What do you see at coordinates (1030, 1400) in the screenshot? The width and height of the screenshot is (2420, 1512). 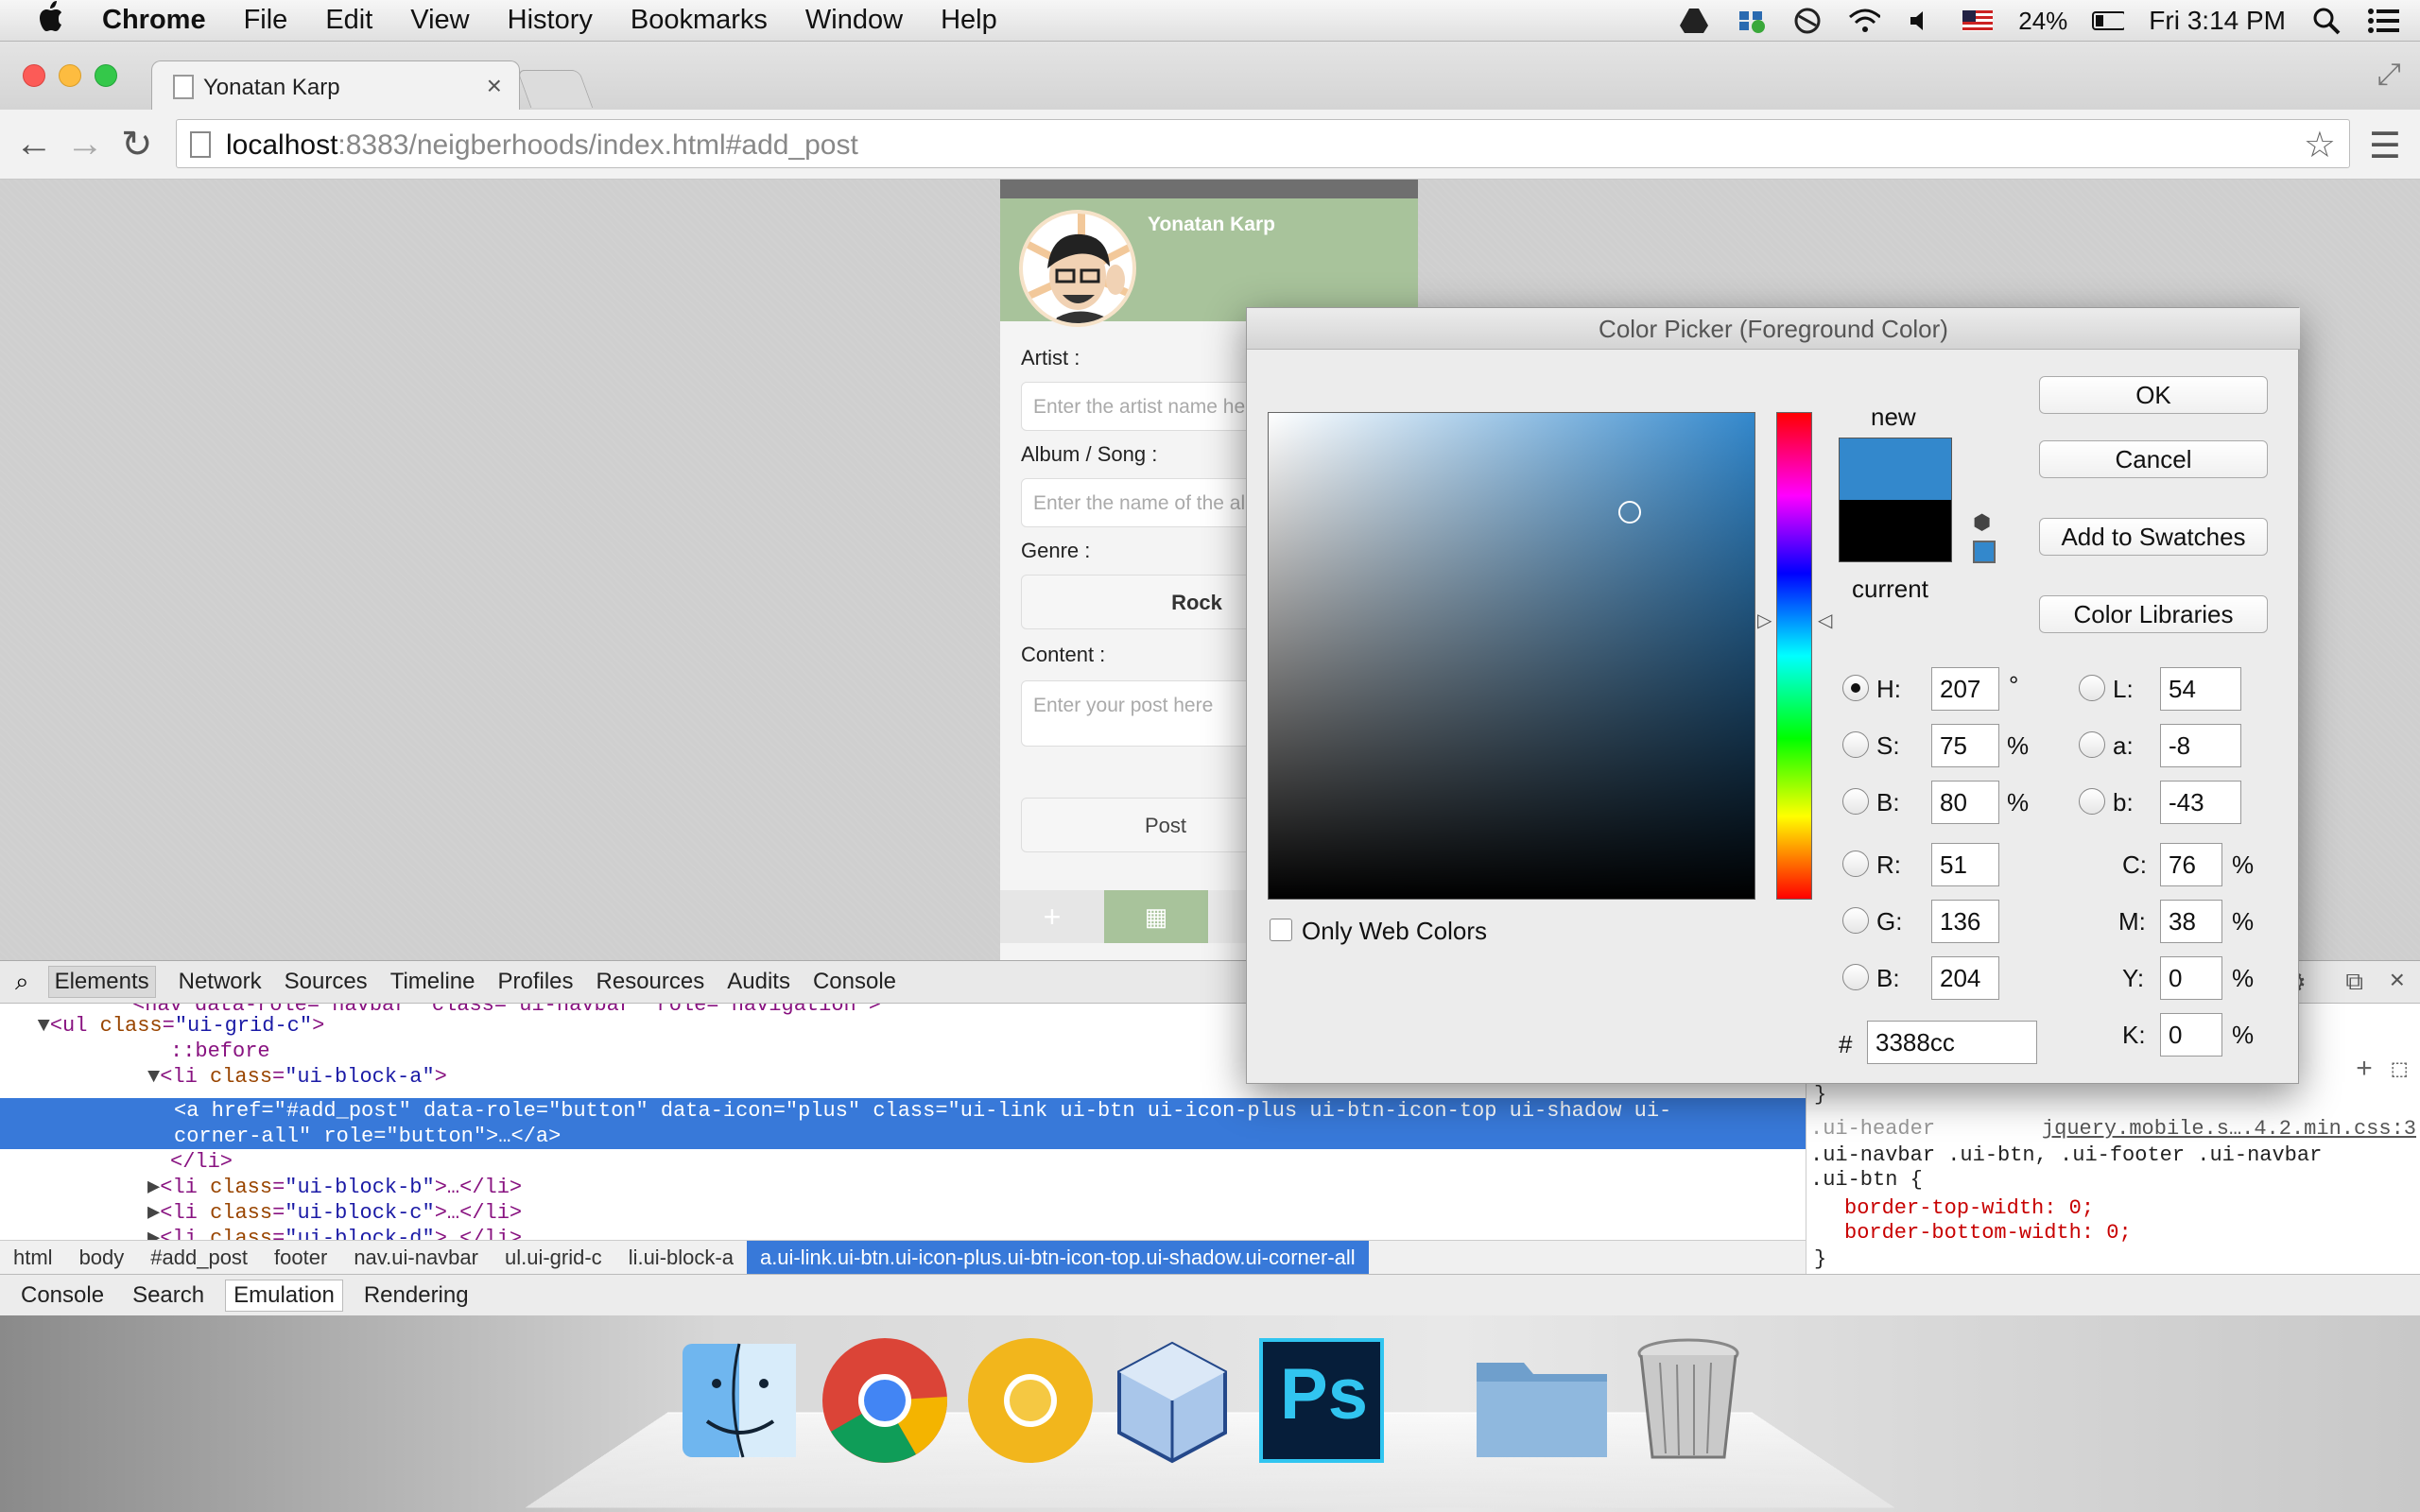 I see `chrome-canary-icon` at bounding box center [1030, 1400].